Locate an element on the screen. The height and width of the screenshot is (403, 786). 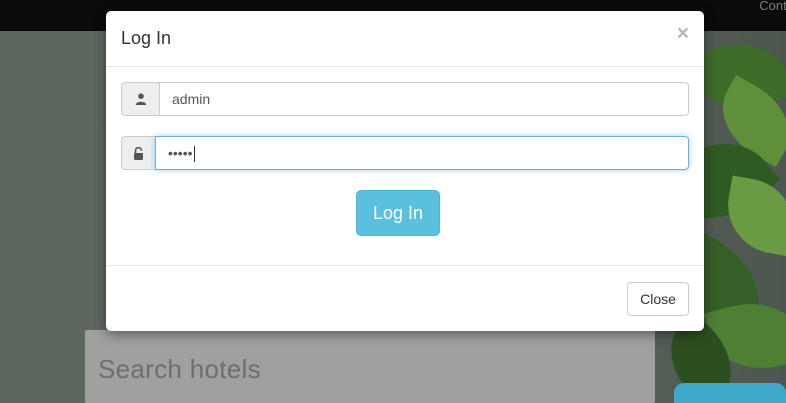
password-group: ••••• is located at coordinates (405, 153).